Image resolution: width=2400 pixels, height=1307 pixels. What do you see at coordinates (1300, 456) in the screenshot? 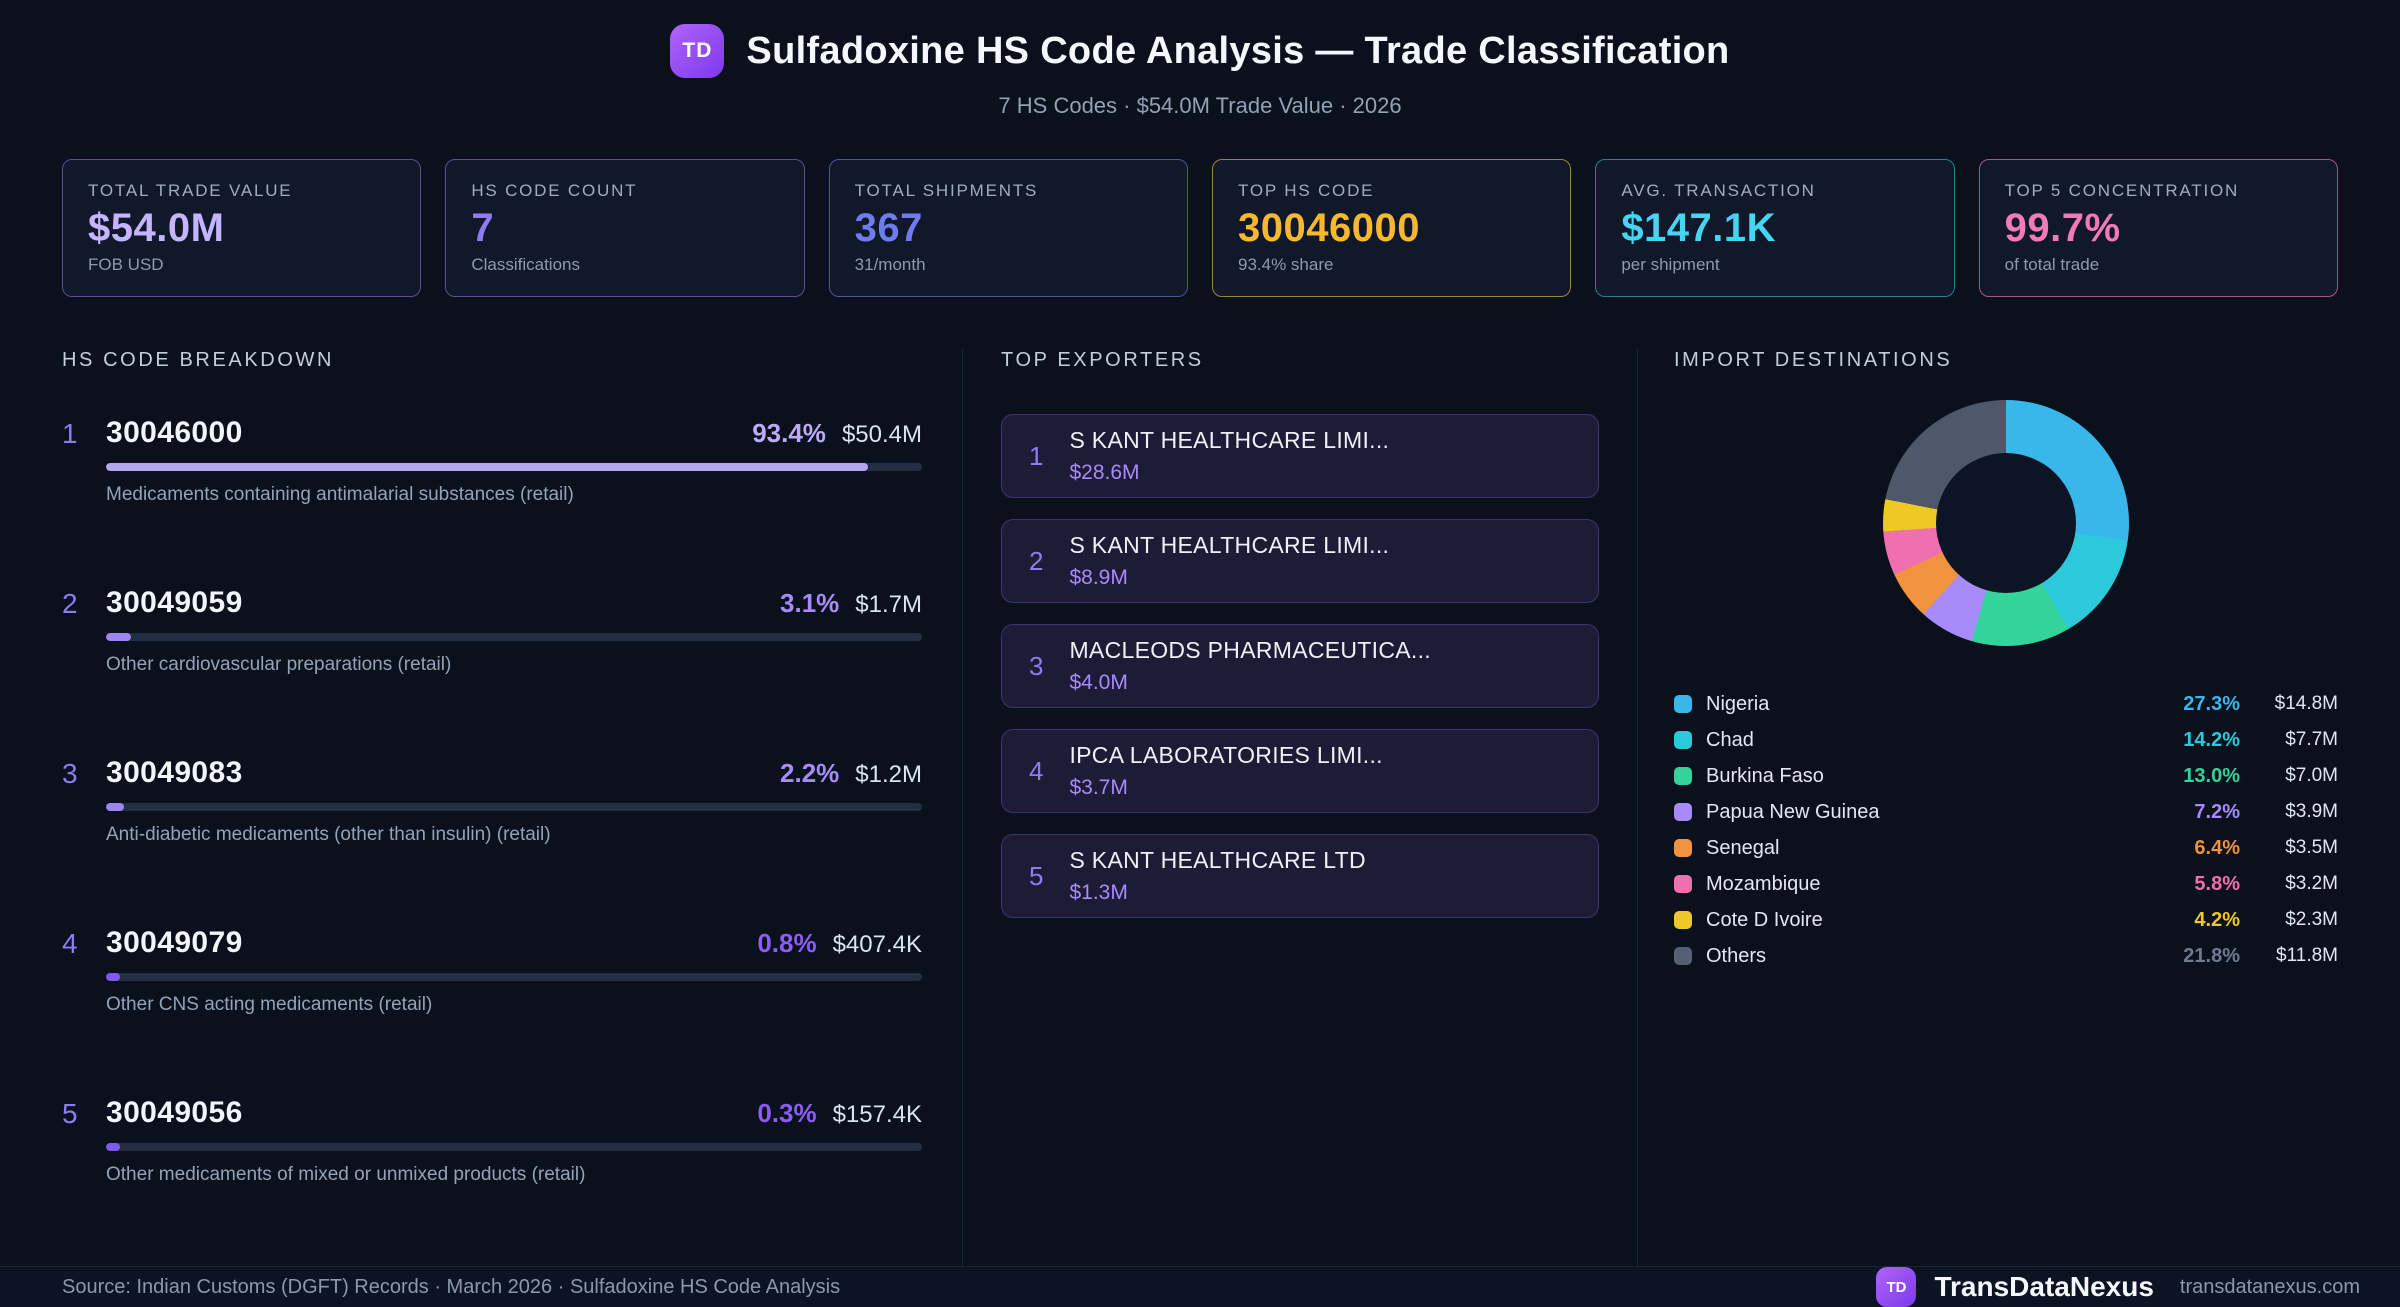
I see `exporter-card: 1 S KANT HEALTHCARE LIMI... $28.6M` at bounding box center [1300, 456].